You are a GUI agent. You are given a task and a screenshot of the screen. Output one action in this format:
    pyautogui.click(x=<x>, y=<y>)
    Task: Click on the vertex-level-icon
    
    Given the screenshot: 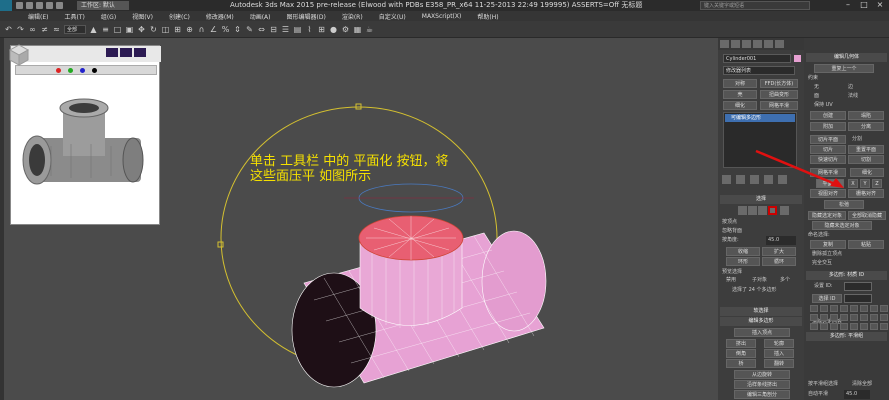 What is the action you would take?
    pyautogui.click(x=742, y=210)
    